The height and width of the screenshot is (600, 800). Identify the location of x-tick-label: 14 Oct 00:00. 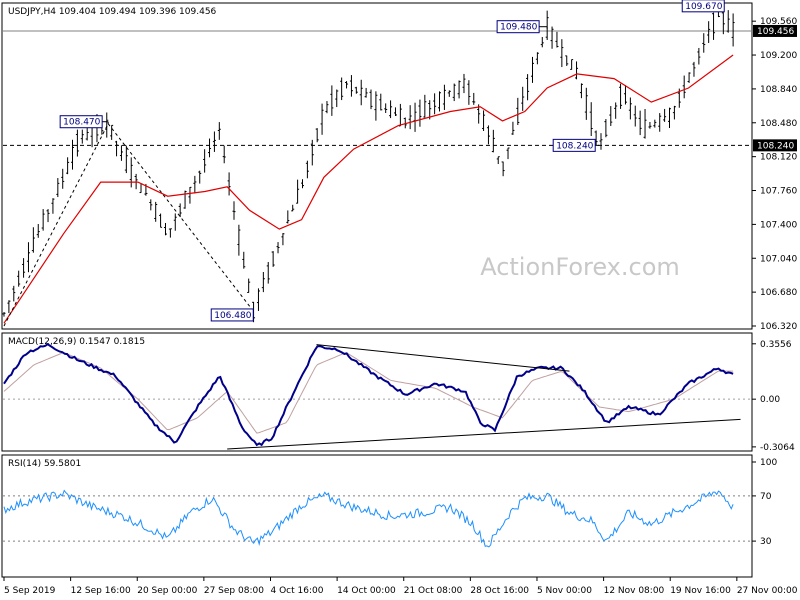
(366, 591).